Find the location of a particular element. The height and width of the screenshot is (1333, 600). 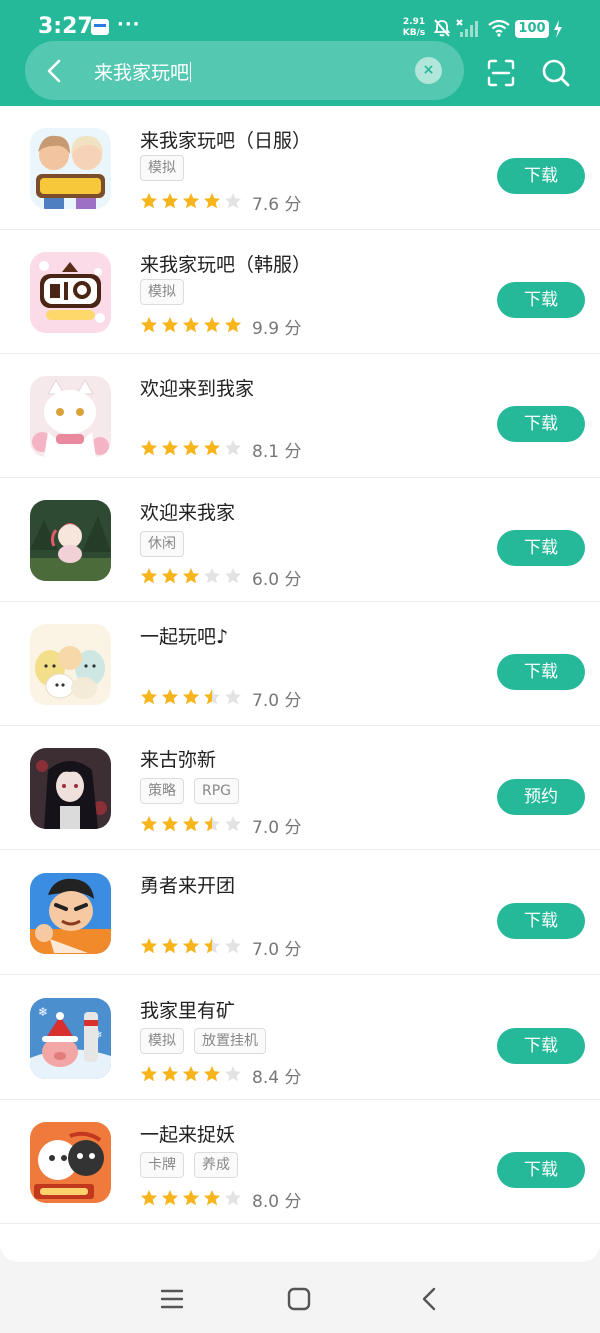

list-item: 欢迎来到我家 8.1 分 下载 is located at coordinates (300, 416).